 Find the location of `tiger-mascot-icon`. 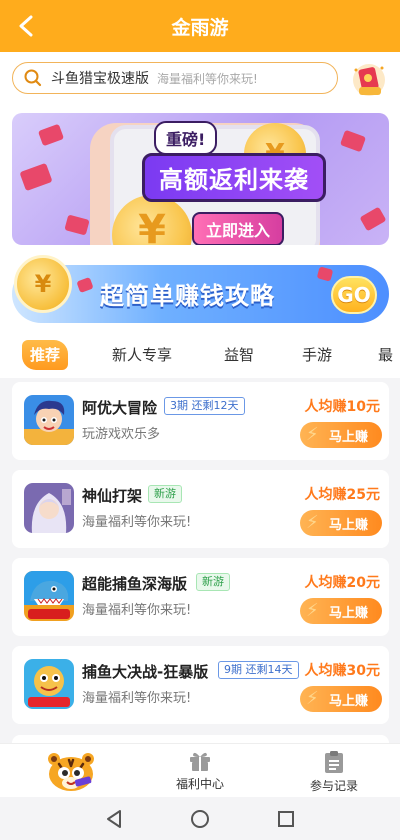

tiger-mascot-icon is located at coordinates (71, 771).